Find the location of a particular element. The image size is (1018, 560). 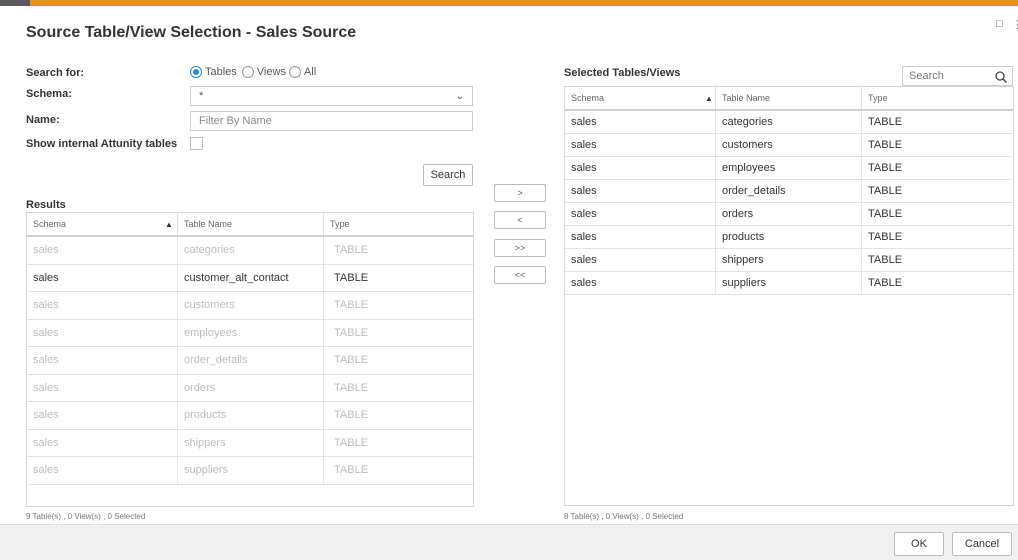

selected-col-schema: Schema is located at coordinates (640, 98).